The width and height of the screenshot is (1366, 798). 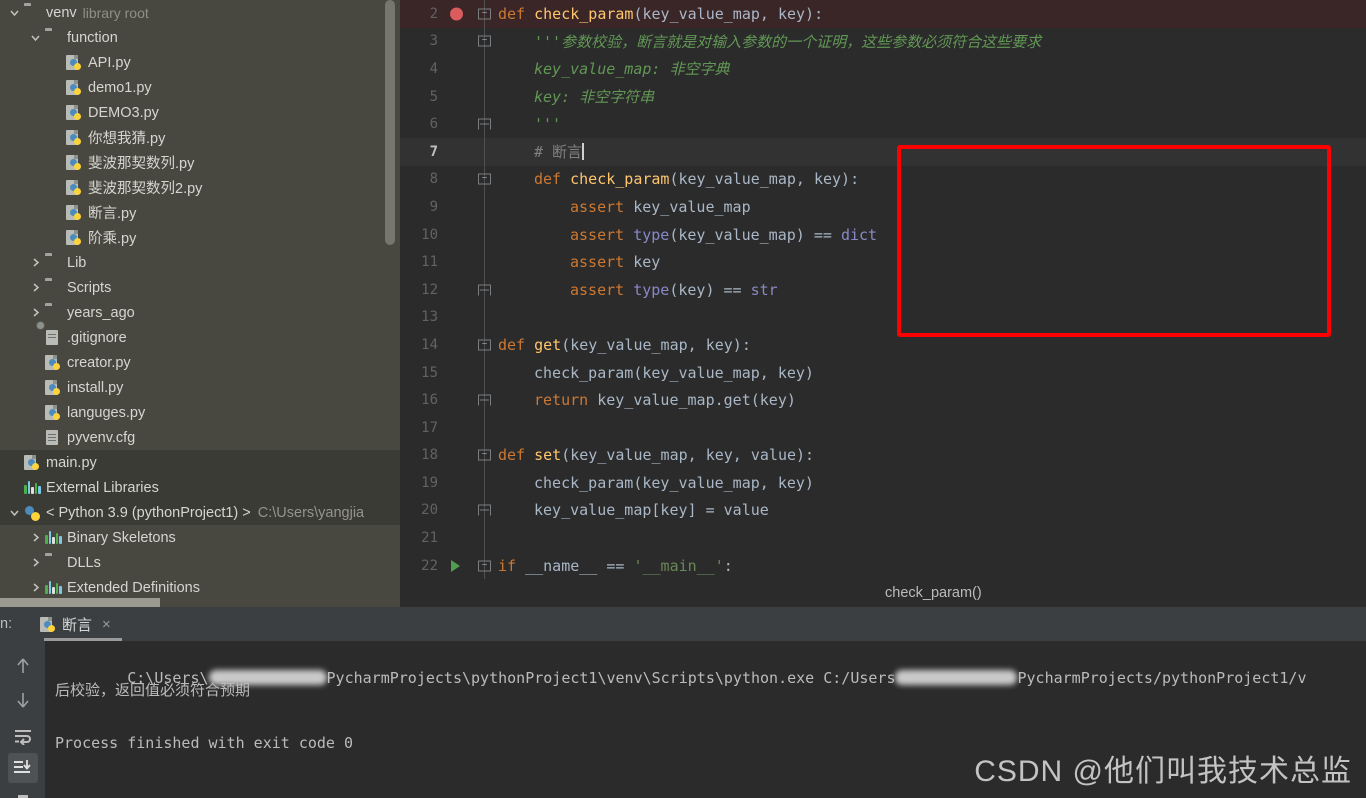 I want to click on soft-wrap-icon, so click(x=23, y=736).